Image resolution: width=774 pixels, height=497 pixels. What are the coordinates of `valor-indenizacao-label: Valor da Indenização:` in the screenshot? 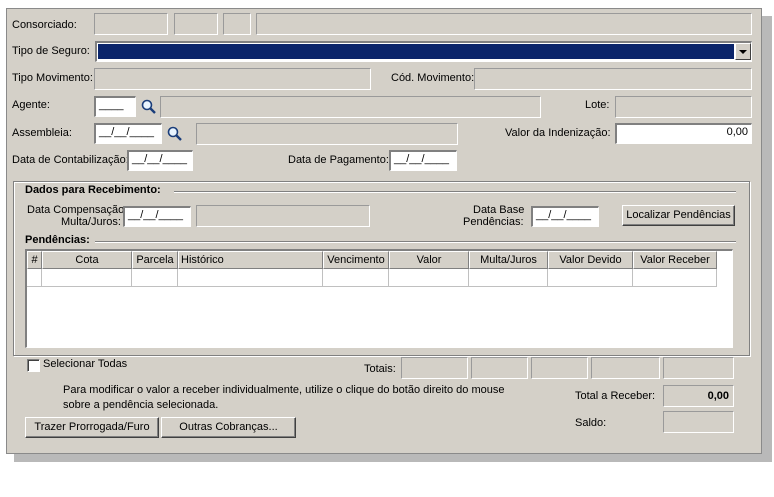 It's located at (558, 133).